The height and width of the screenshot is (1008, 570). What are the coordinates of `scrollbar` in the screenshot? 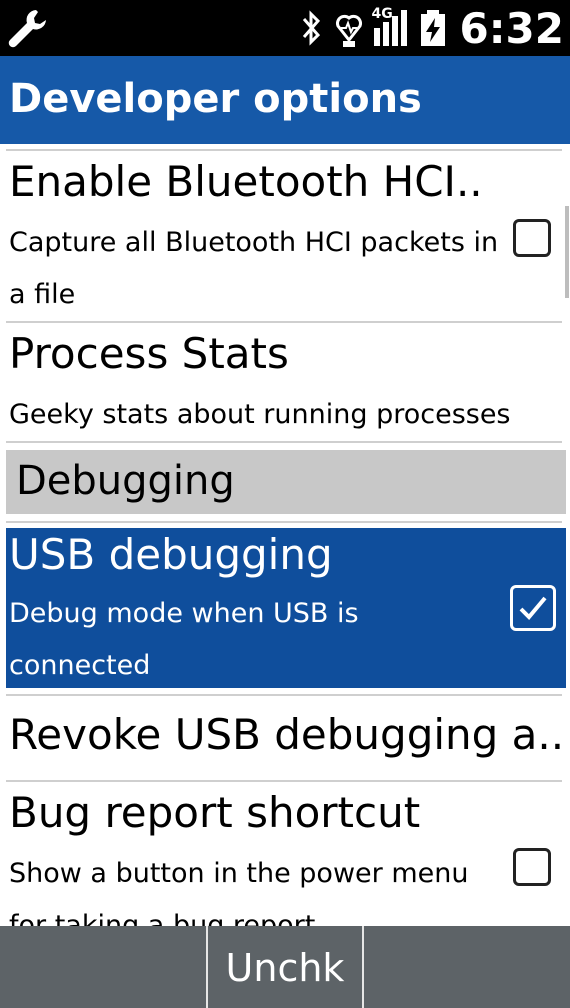 It's located at (567, 252).